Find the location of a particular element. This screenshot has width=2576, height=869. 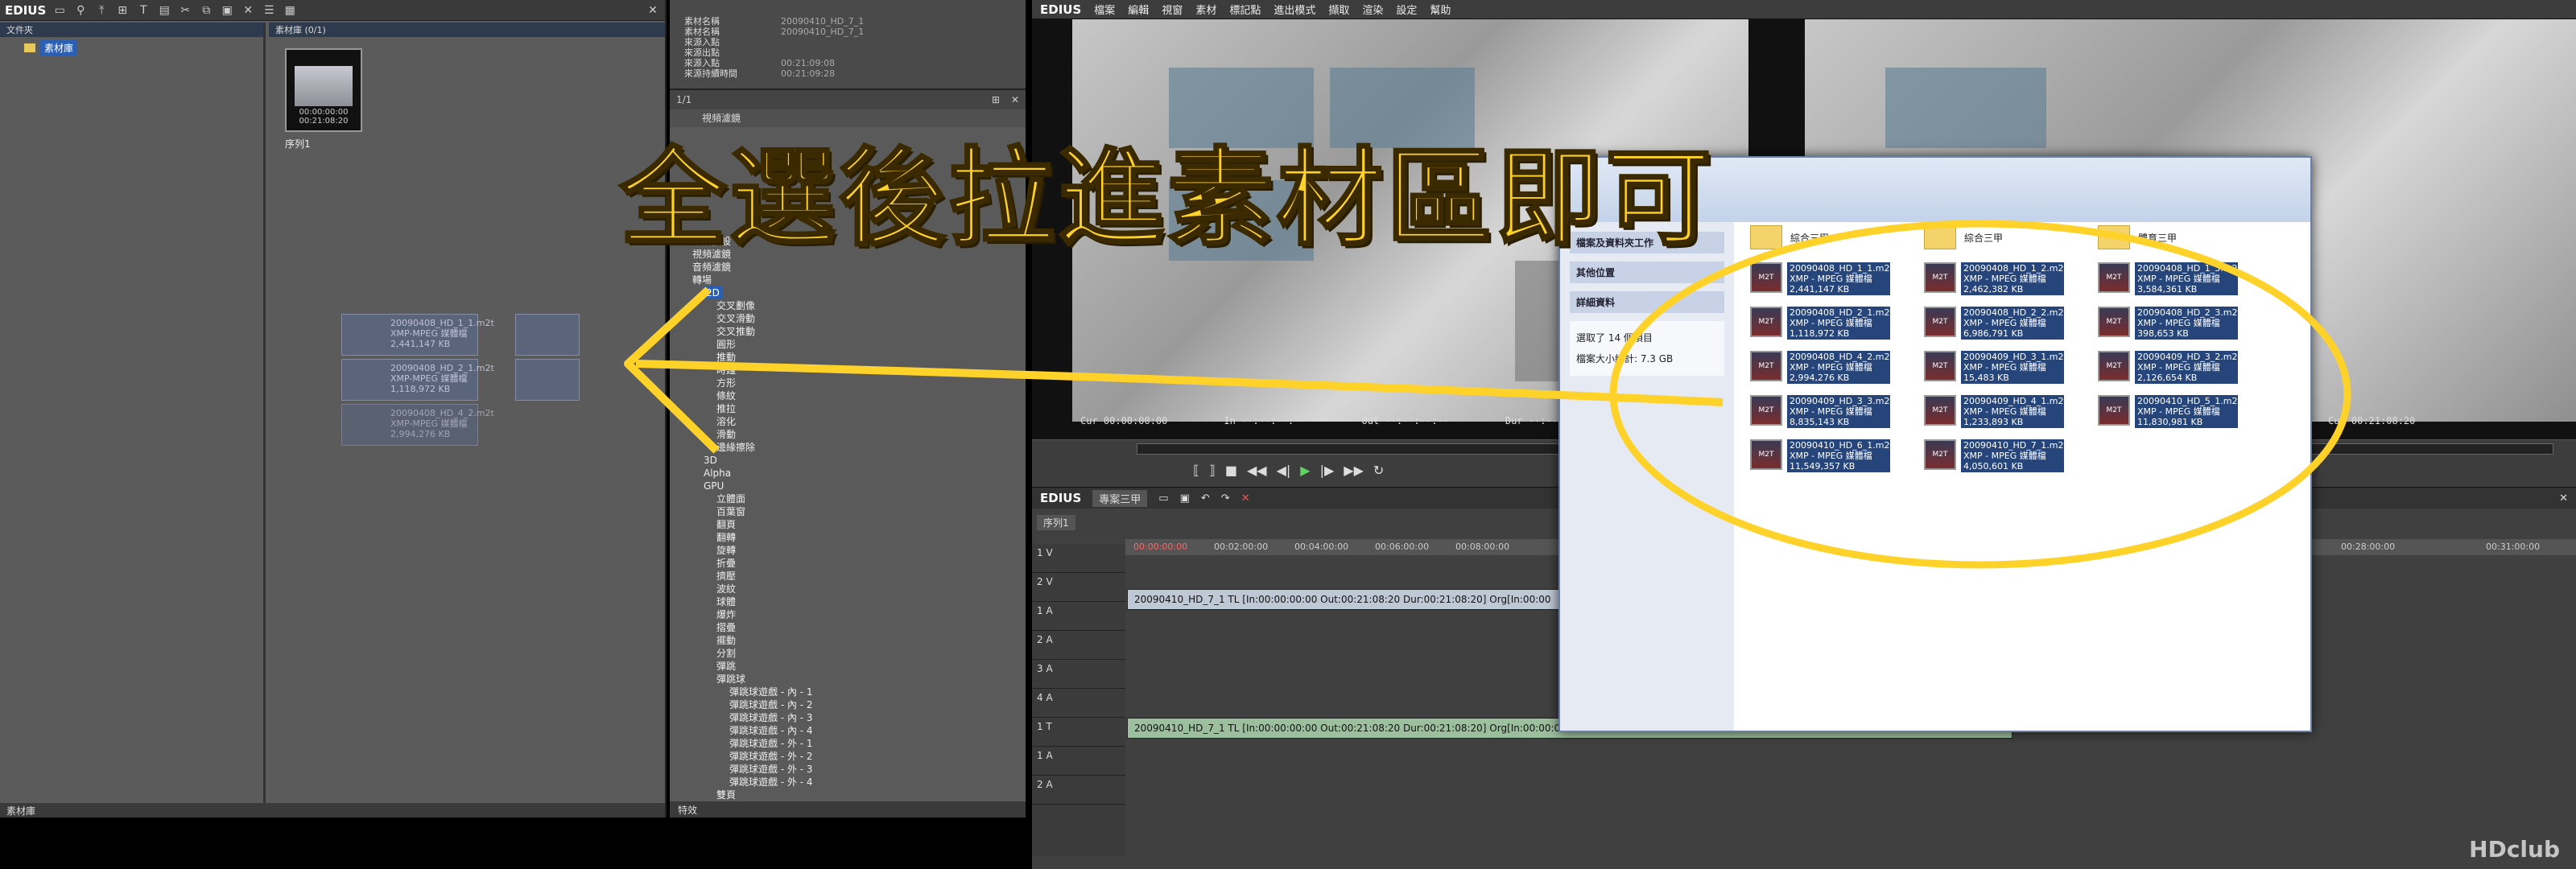

tree-icon: ⊞ is located at coordinates (996, 99).